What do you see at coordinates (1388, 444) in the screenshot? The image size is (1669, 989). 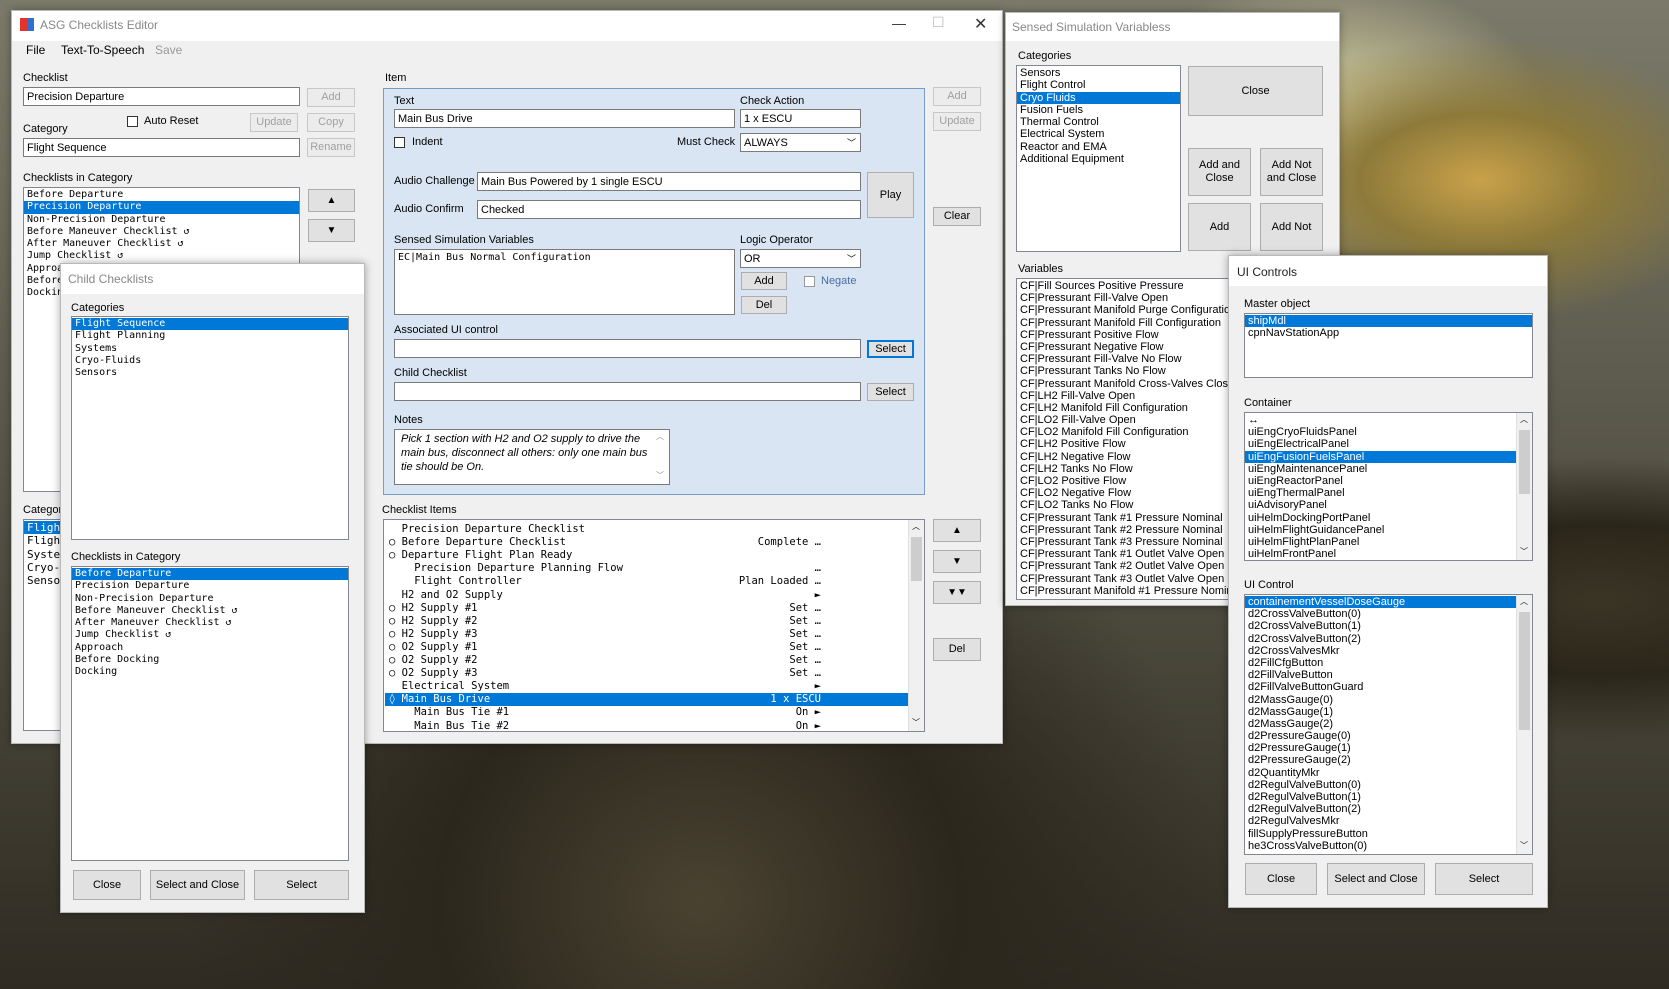 I see `list-item: uiEngElectricalPanel` at bounding box center [1388, 444].